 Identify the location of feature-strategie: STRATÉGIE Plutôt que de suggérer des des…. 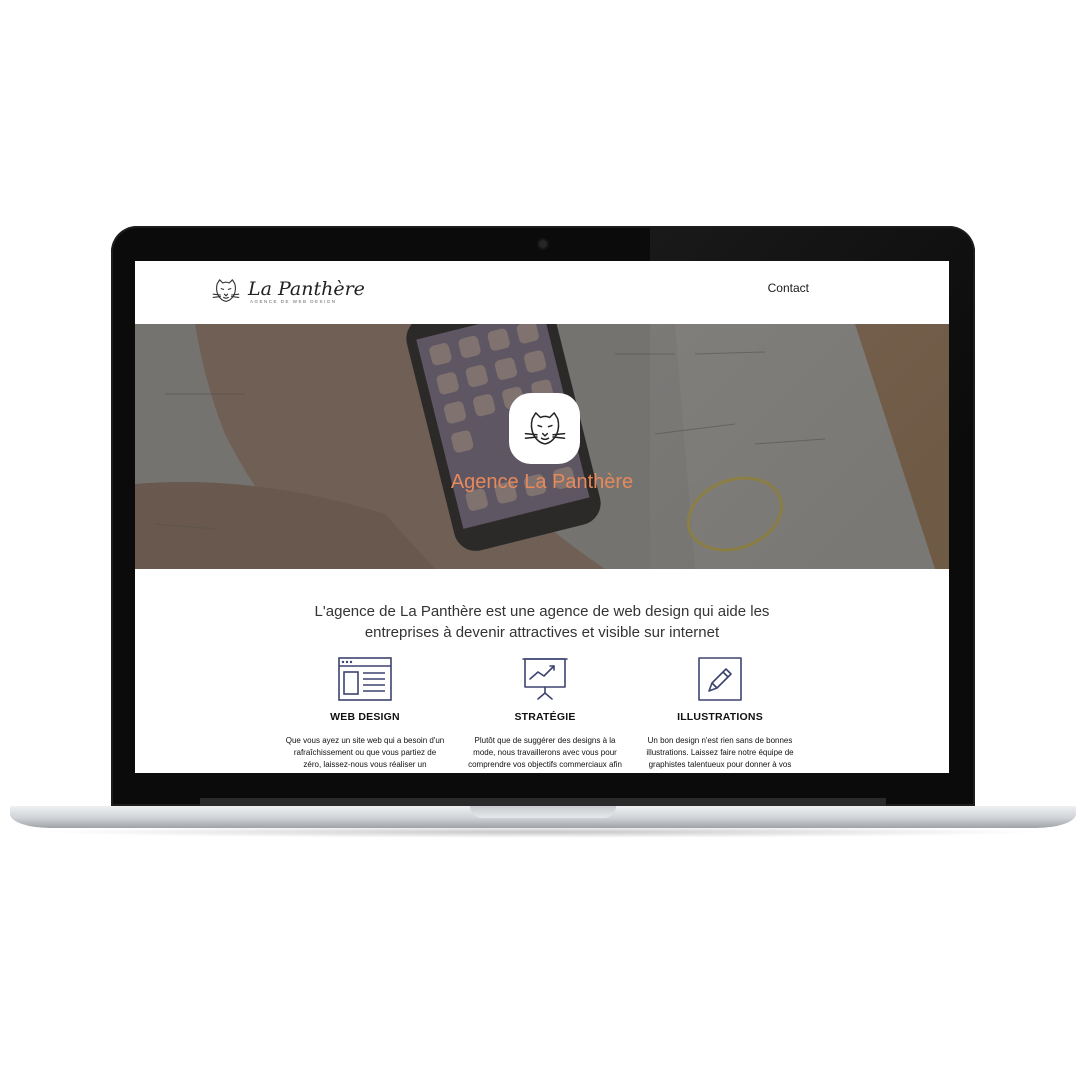
(545, 714).